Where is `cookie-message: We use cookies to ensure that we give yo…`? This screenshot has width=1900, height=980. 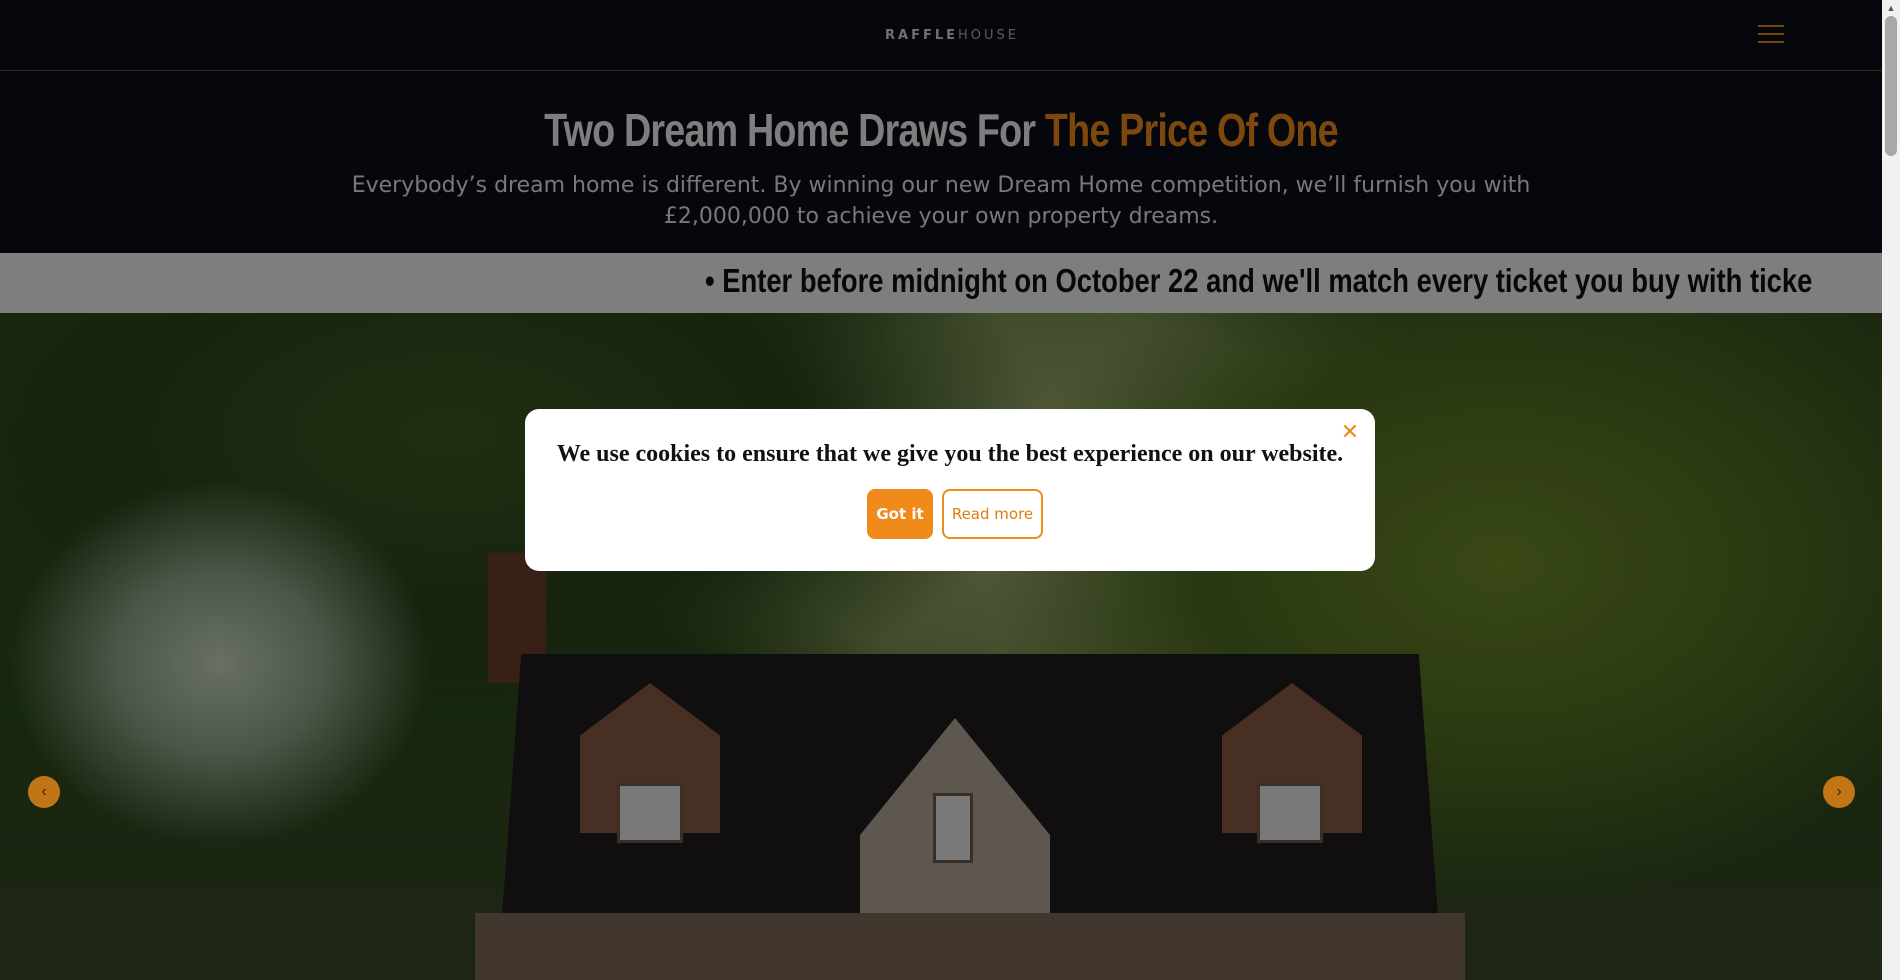 cookie-message: We use cookies to ensure that we give yo… is located at coordinates (950, 454).